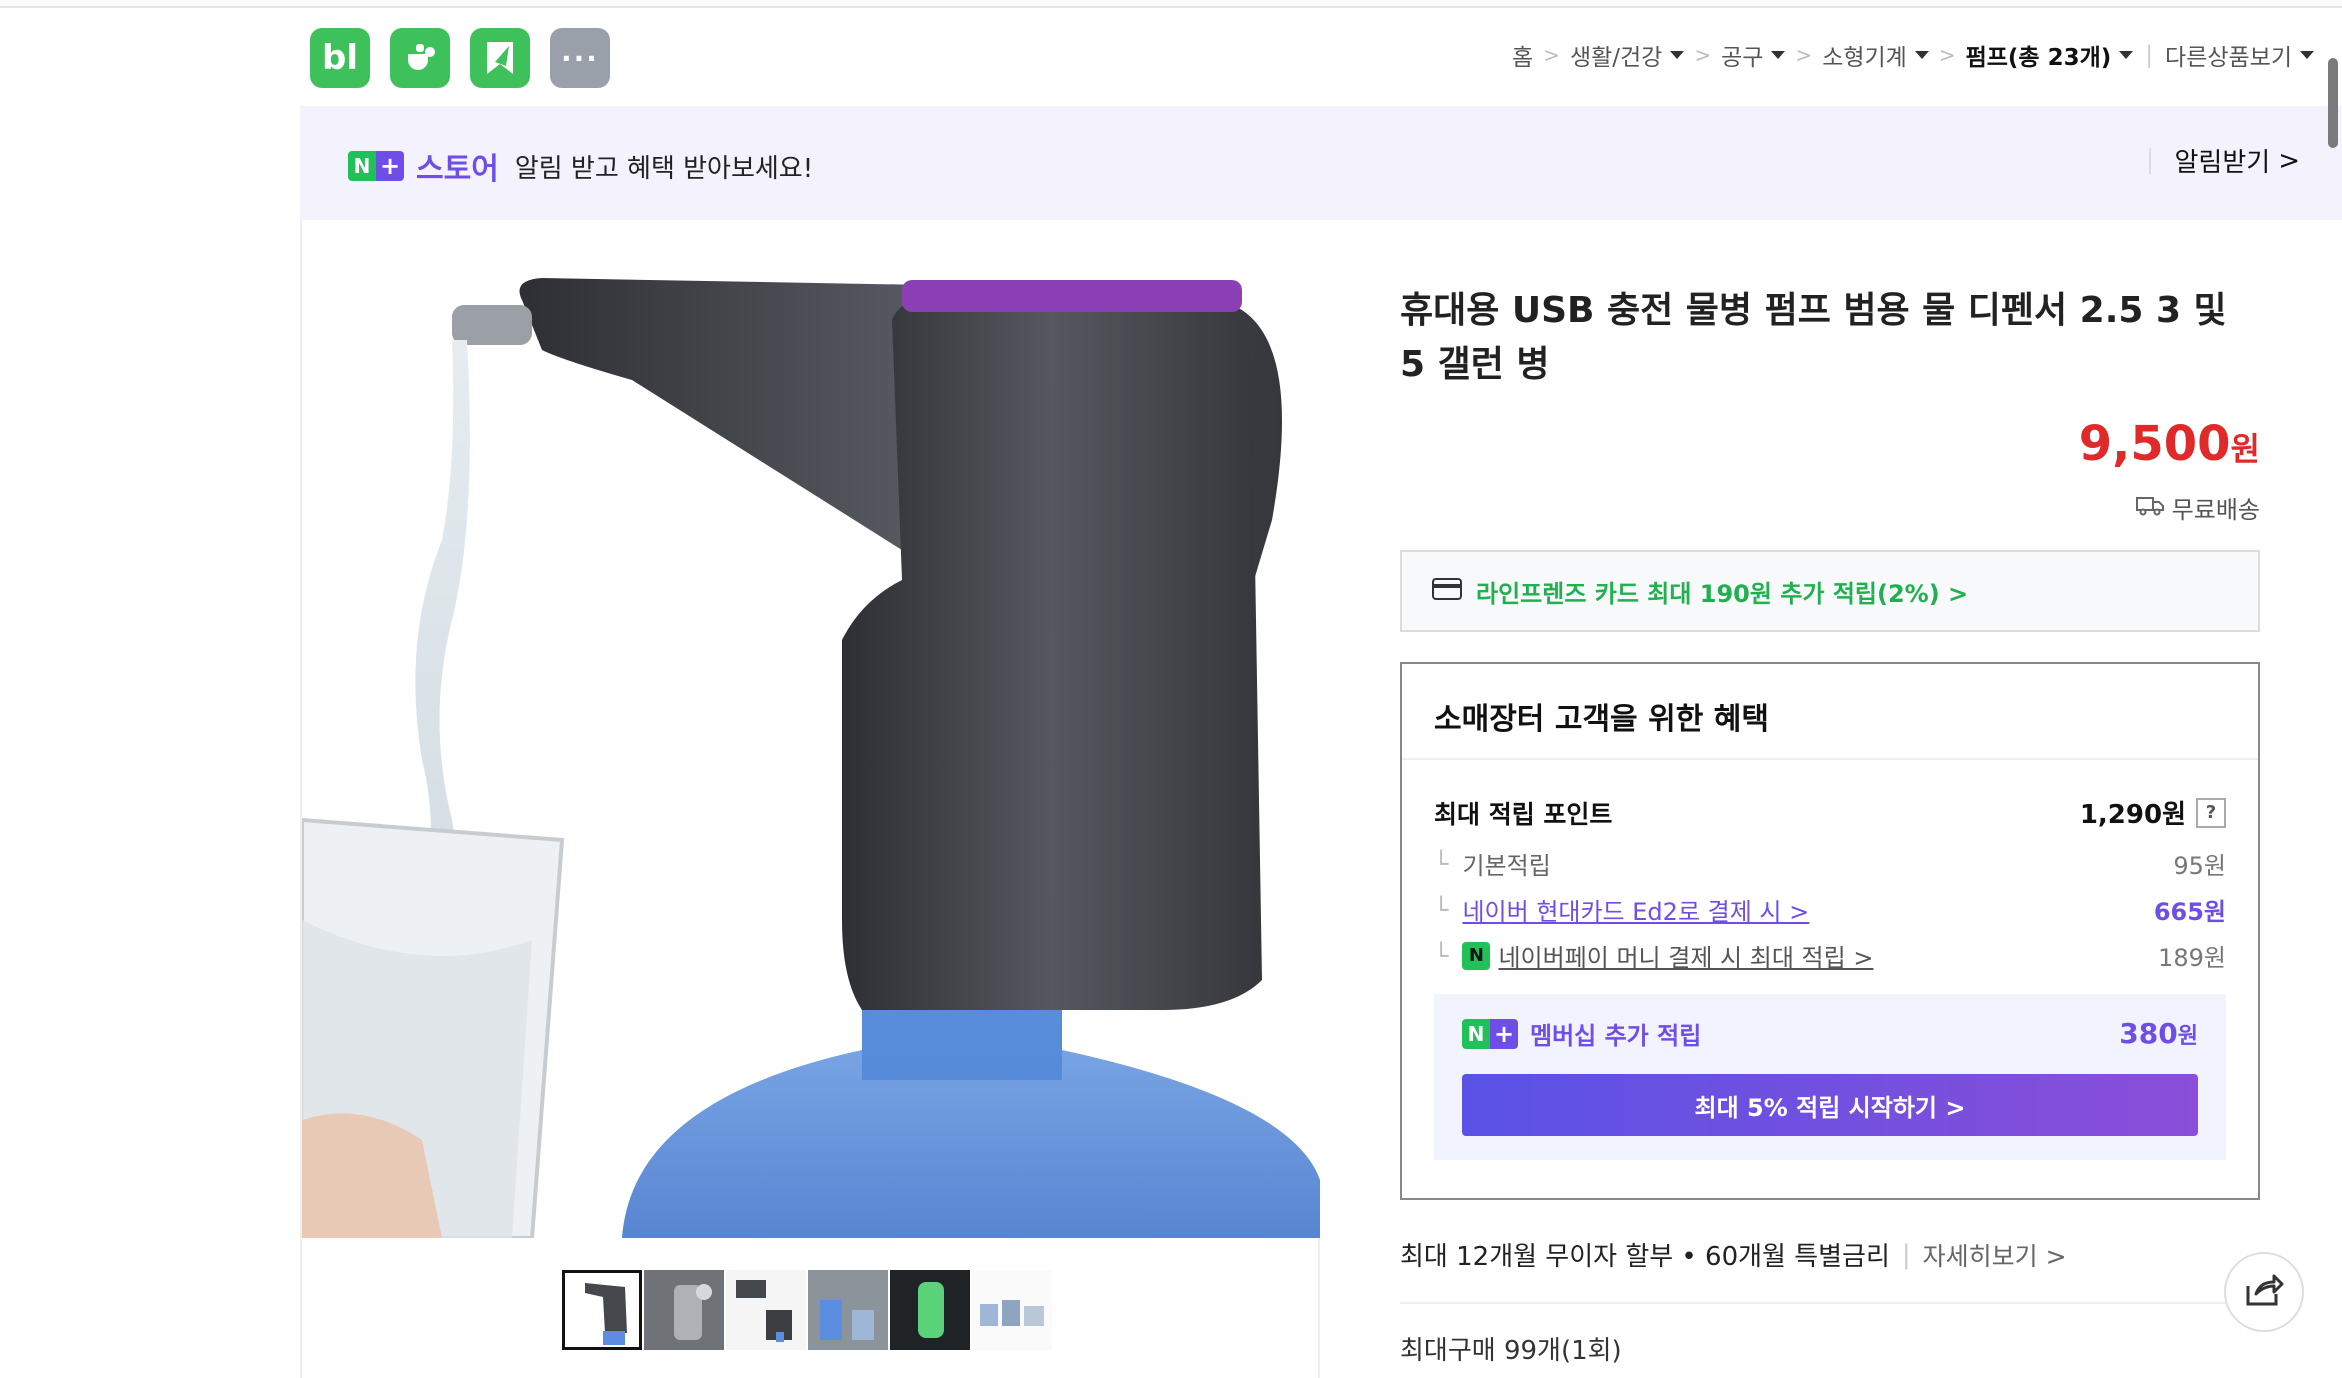  What do you see at coordinates (2289, 160) in the screenshot?
I see `chevron-right-icon: >` at bounding box center [2289, 160].